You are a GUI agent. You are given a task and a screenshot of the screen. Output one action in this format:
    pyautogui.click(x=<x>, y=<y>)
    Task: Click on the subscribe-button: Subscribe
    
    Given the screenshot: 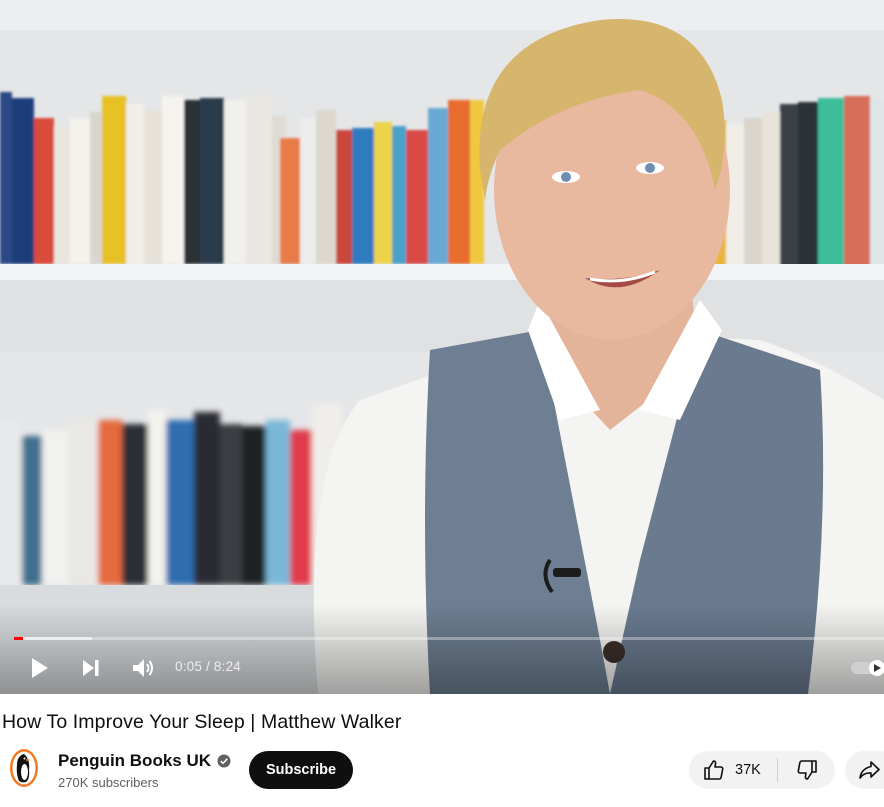 What is the action you would take?
    pyautogui.click(x=301, y=770)
    